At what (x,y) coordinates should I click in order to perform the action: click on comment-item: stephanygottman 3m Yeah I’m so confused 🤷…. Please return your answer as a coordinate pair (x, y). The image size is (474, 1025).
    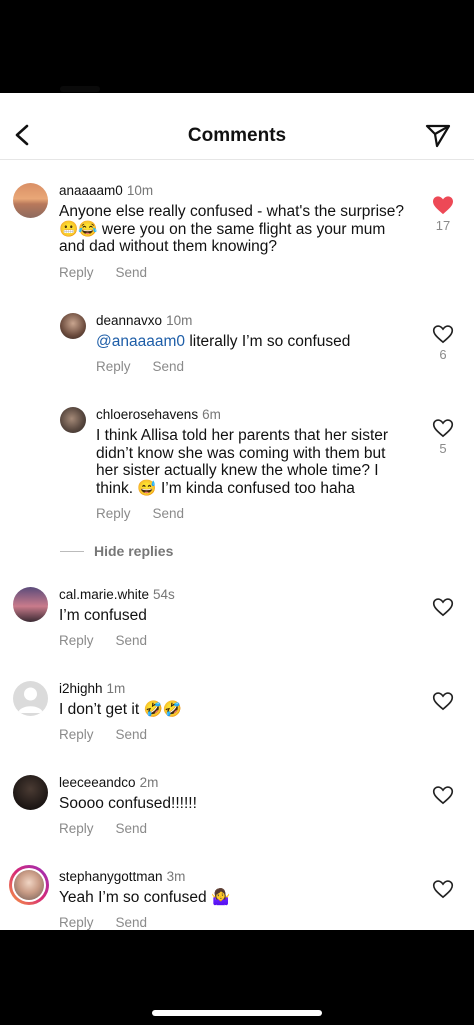
    Looking at the image, I should click on (237, 897).